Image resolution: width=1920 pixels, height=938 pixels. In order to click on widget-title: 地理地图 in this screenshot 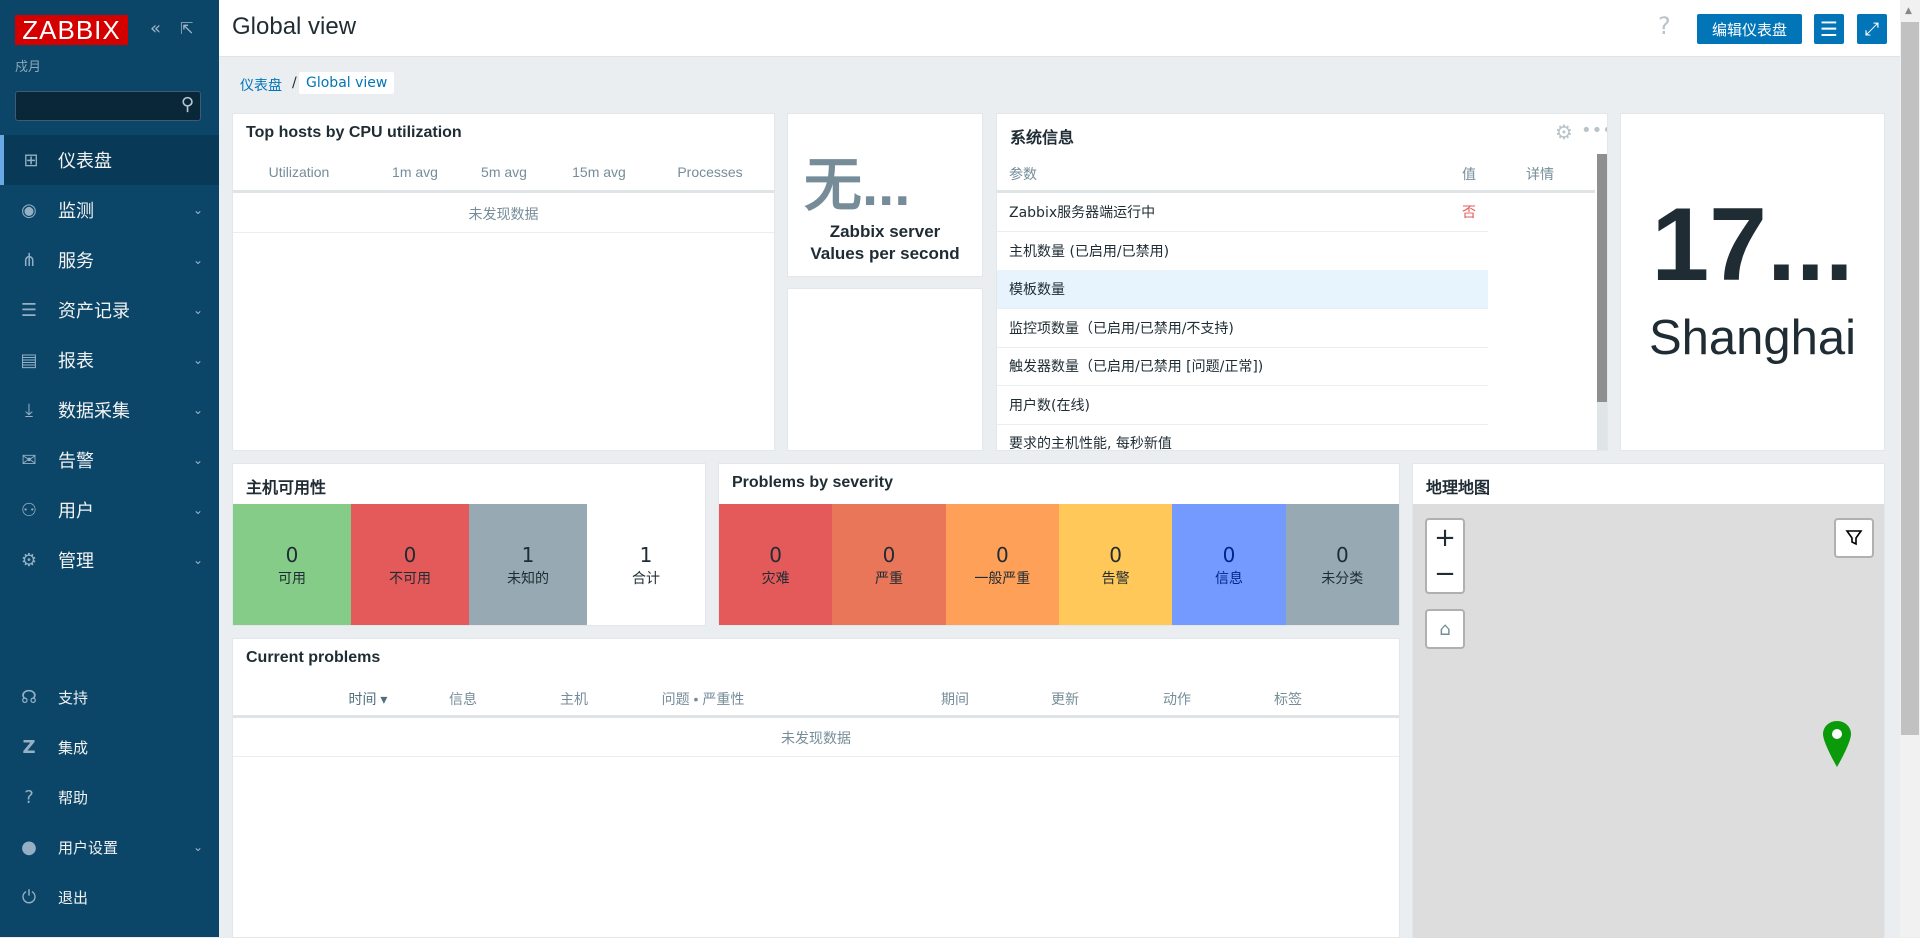, I will do `click(1458, 488)`.